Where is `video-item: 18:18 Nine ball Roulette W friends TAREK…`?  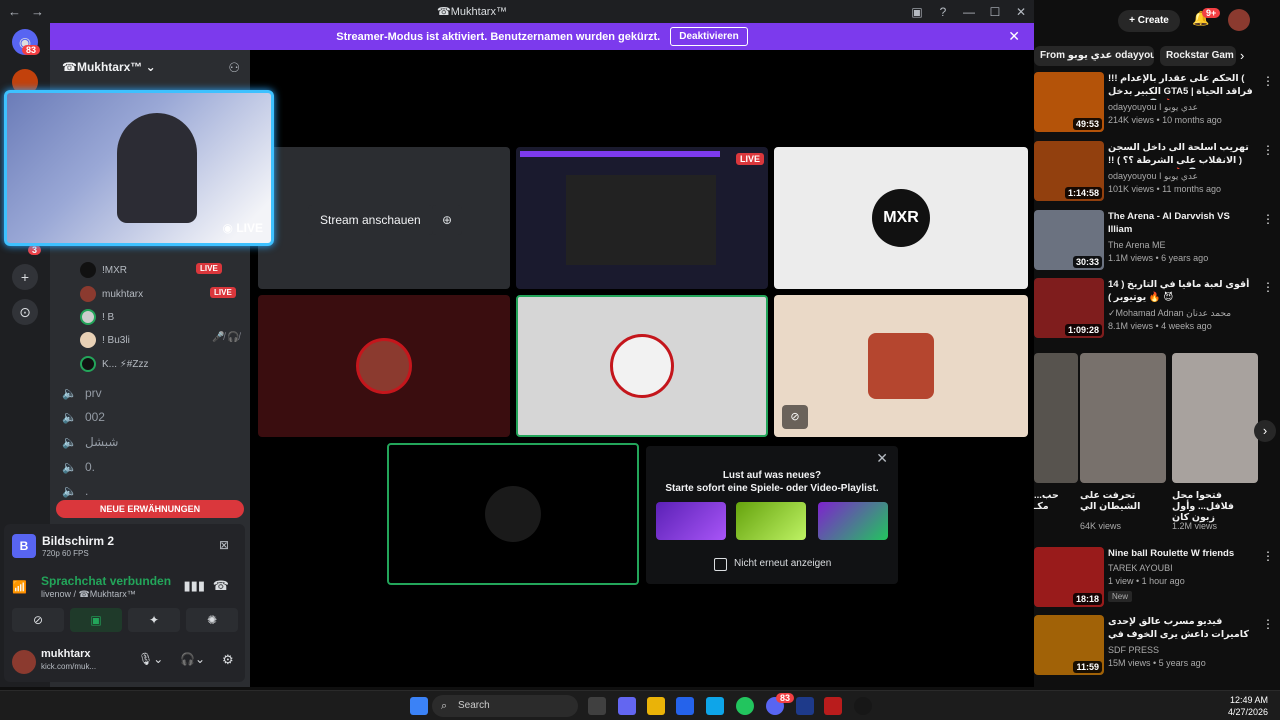
video-item: 18:18 Nine ball Roulette W friends TAREK… is located at coordinates (1157, 580).